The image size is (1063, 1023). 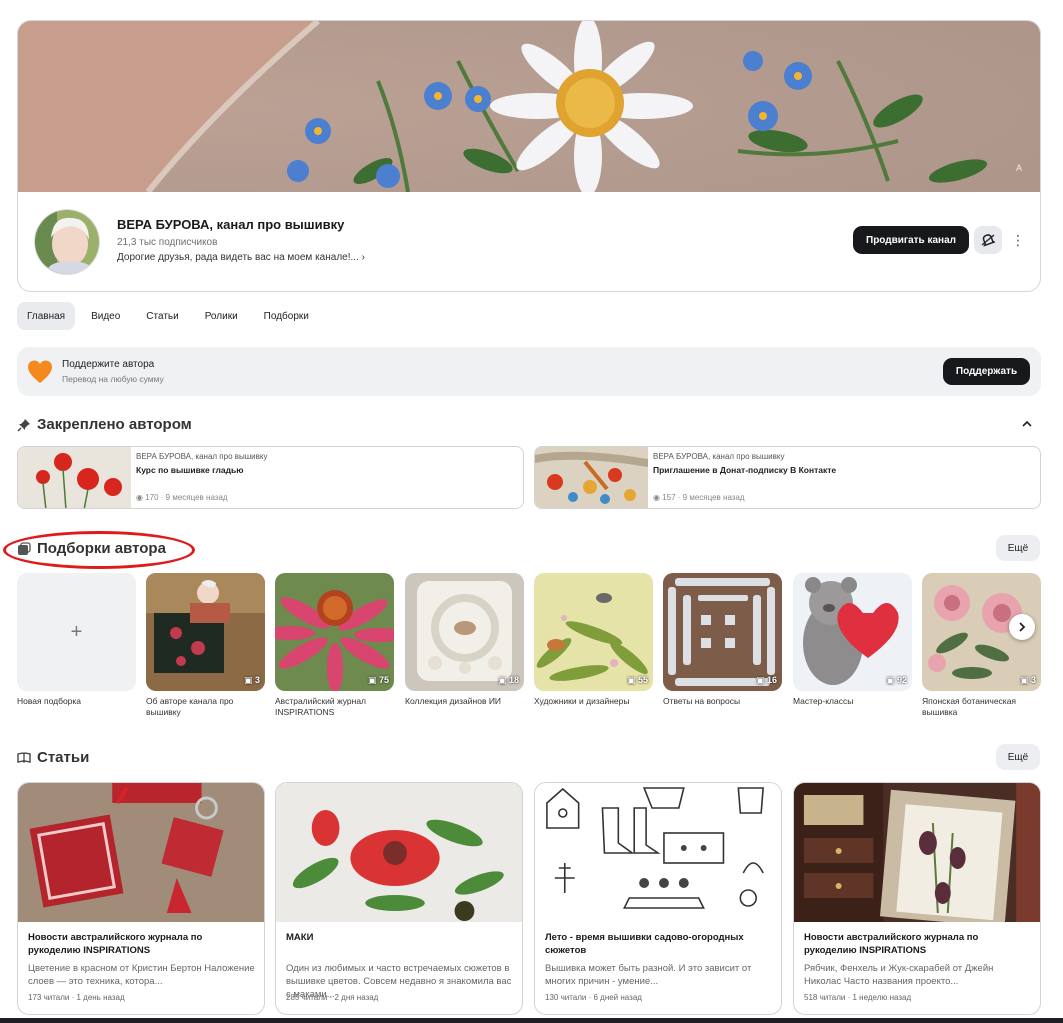 I want to click on chevron-right-icon: ›, so click(x=363, y=257).